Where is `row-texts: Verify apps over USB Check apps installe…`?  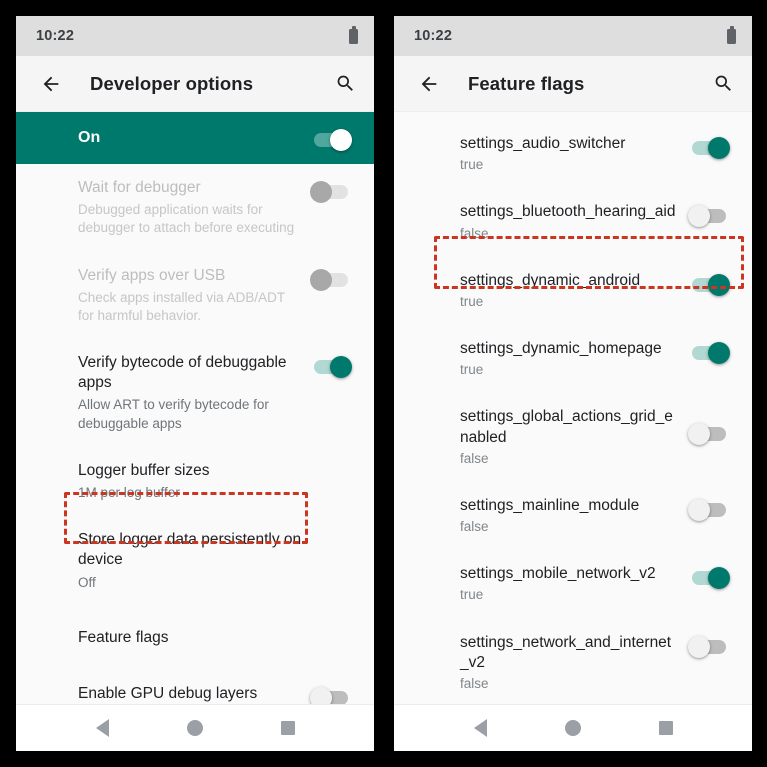 row-texts: Verify apps over USB Check apps installe… is located at coordinates (194, 296).